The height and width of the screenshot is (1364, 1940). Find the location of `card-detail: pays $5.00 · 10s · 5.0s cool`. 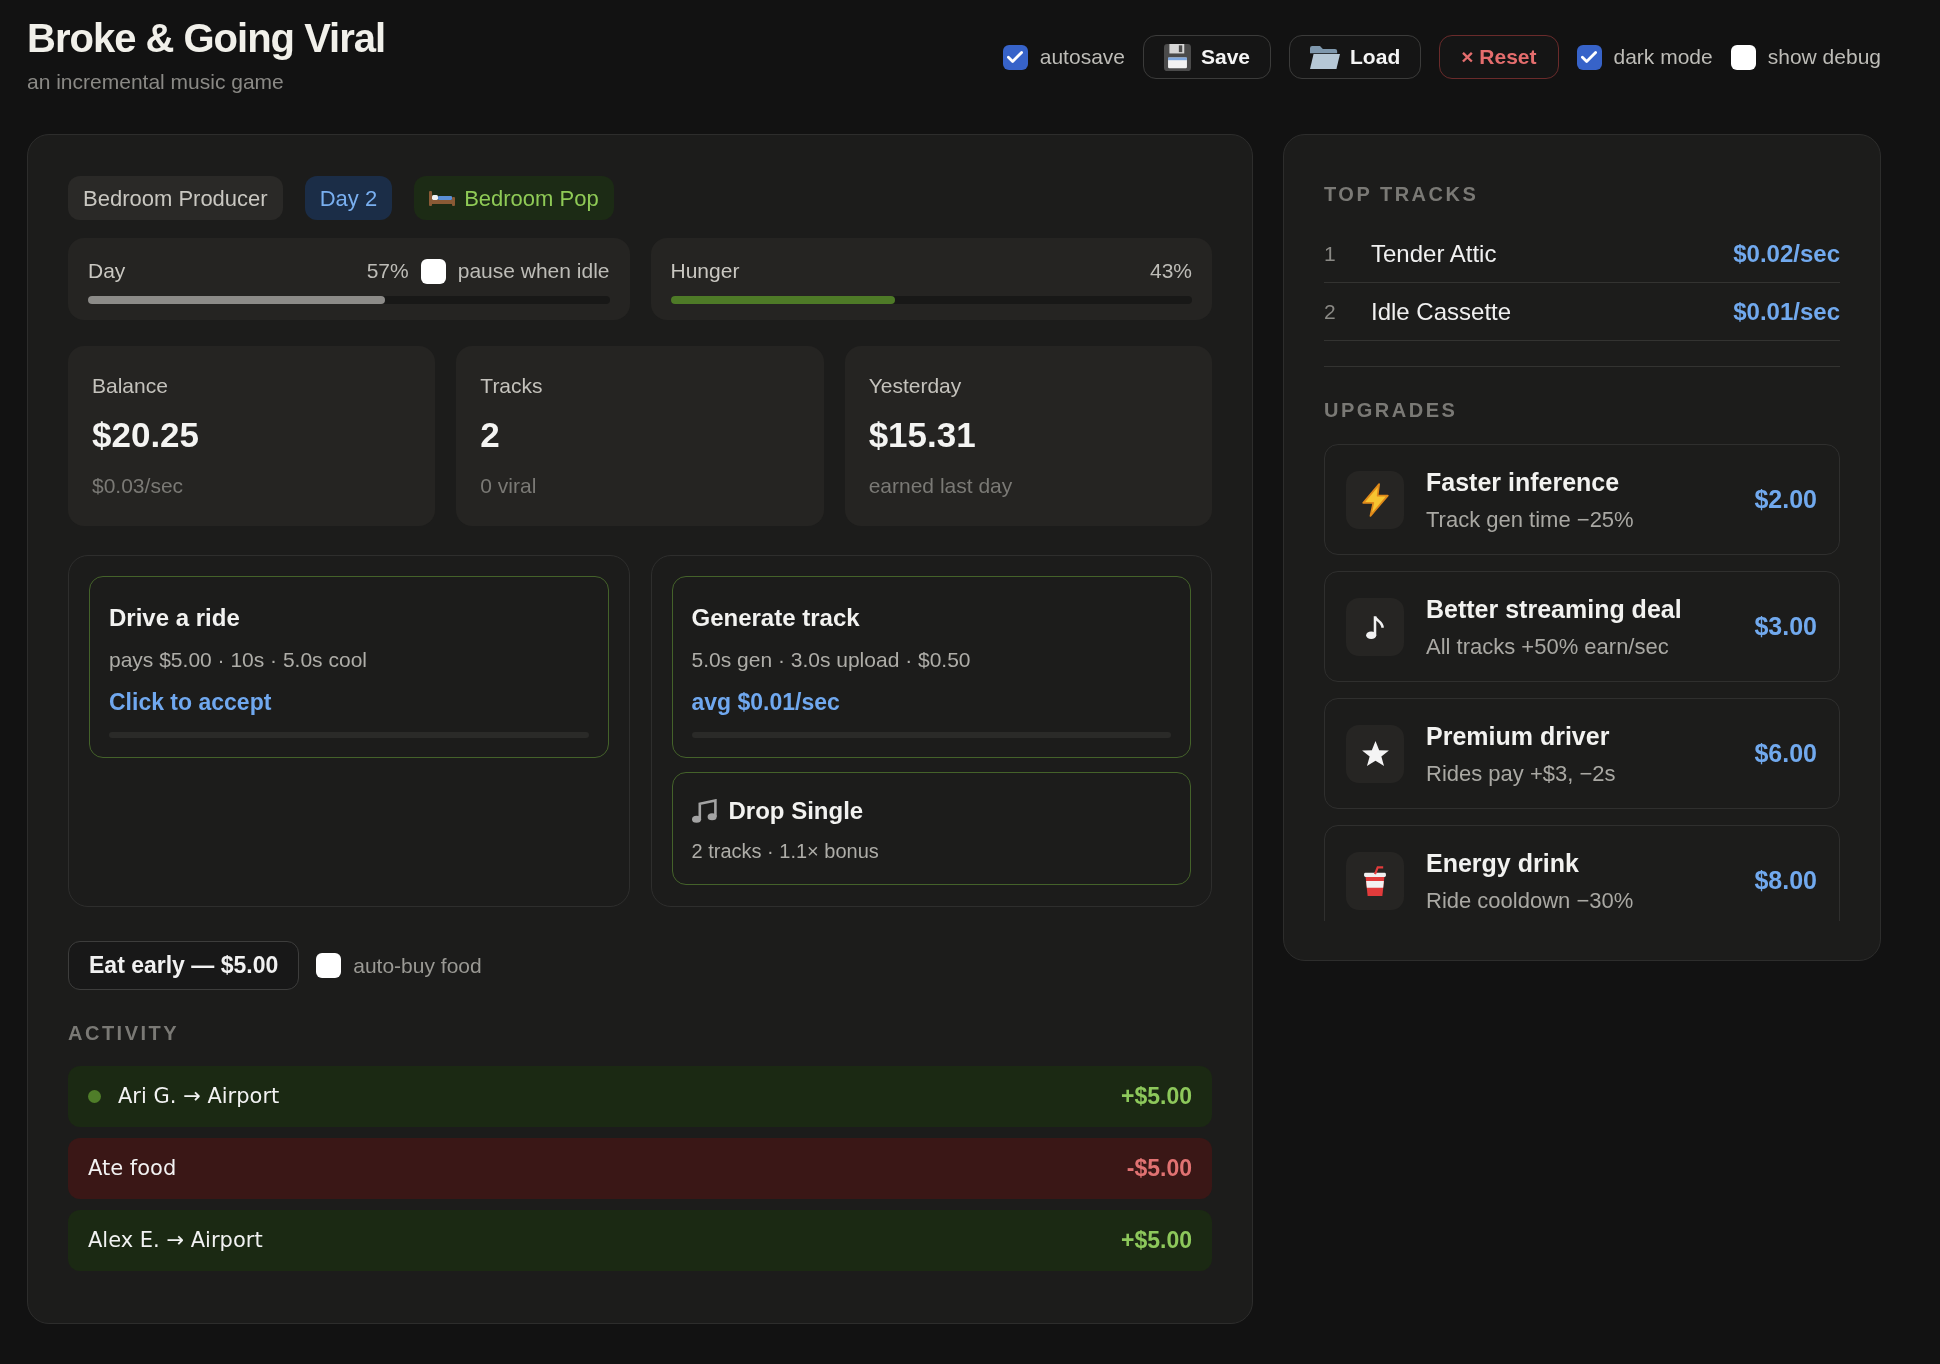

card-detail: pays $5.00 · 10s · 5.0s cool is located at coordinates (238, 660).